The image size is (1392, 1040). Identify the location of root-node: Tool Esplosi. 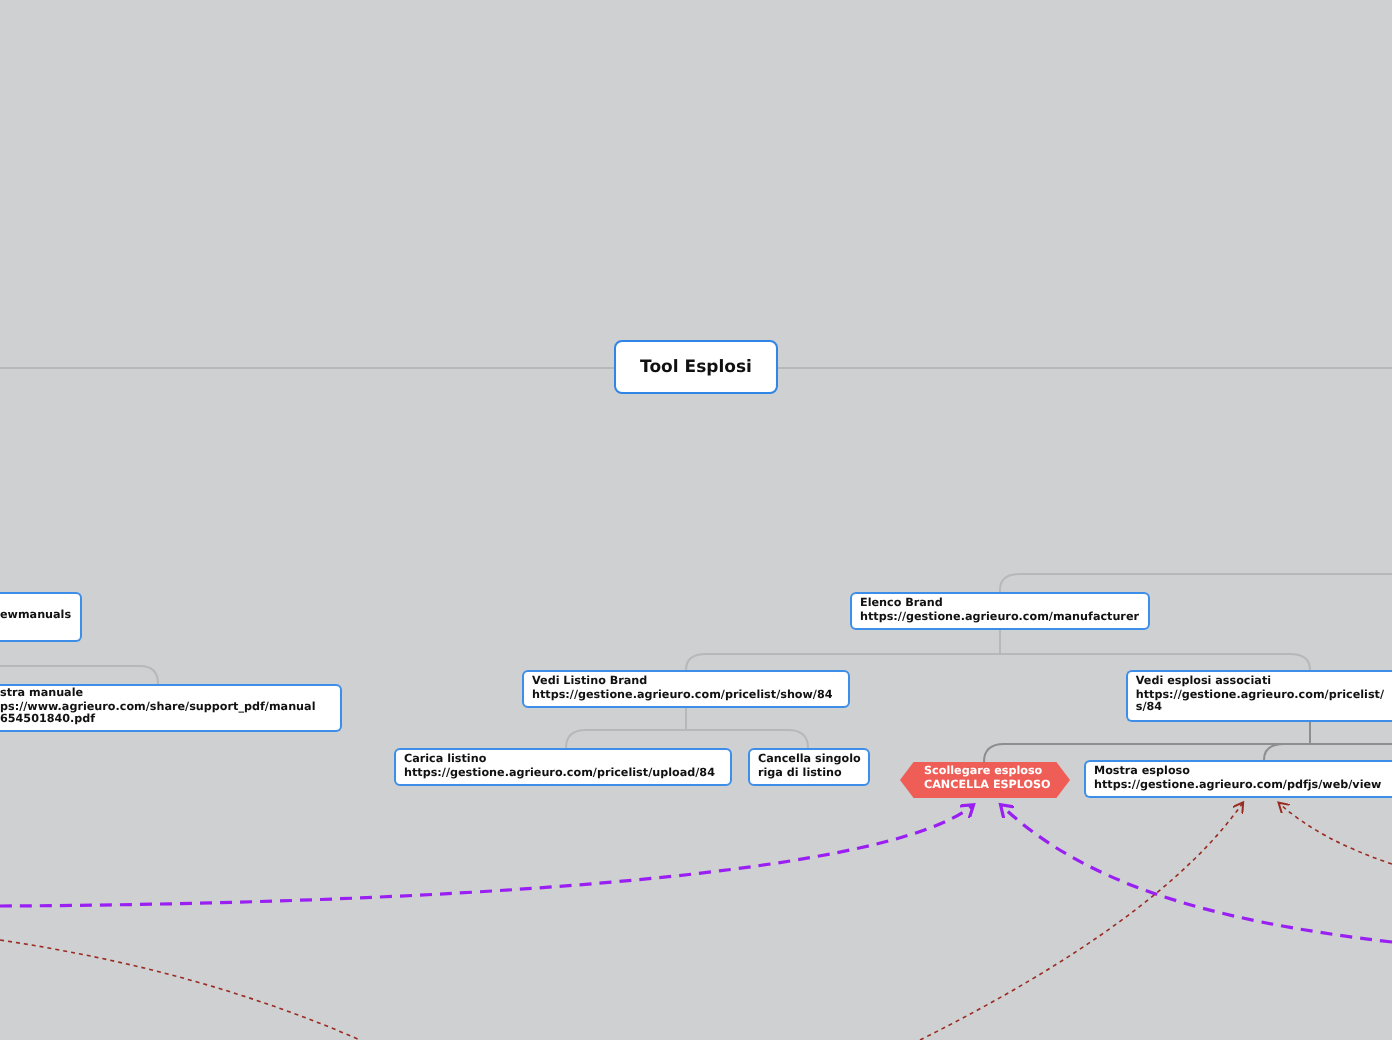
(696, 367).